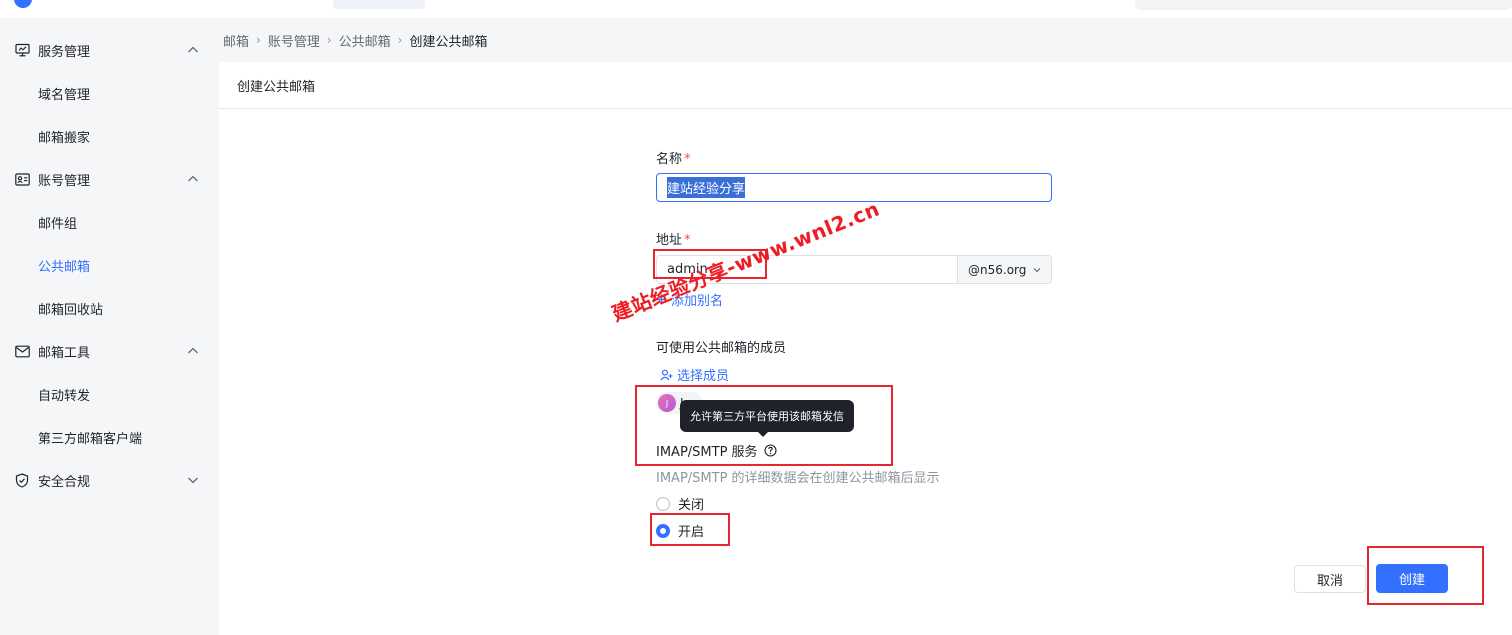  I want to click on create-button: 创建, so click(1412, 578).